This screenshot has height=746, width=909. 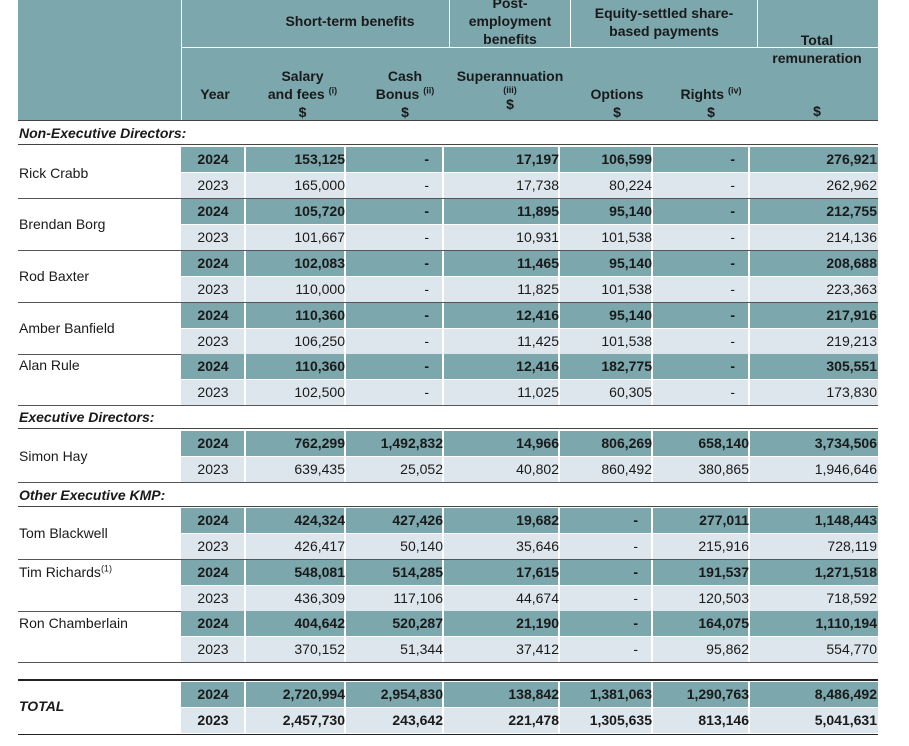 What do you see at coordinates (417, 623) in the screenshot?
I see `cell-cash: 520,287` at bounding box center [417, 623].